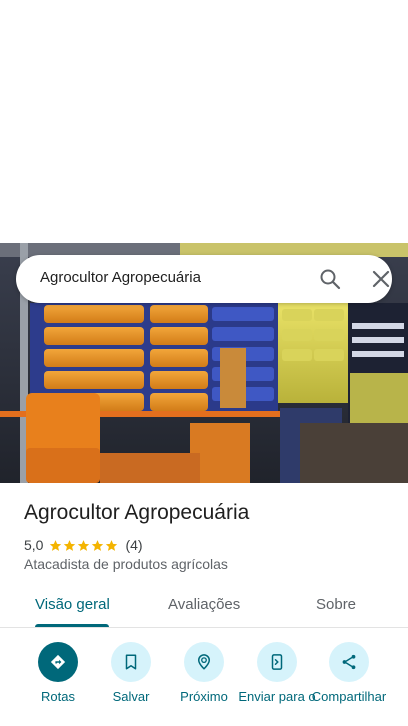  What do you see at coordinates (126, 564) in the screenshot?
I see `place-category: Atacadista de produtos agrícolas` at bounding box center [126, 564].